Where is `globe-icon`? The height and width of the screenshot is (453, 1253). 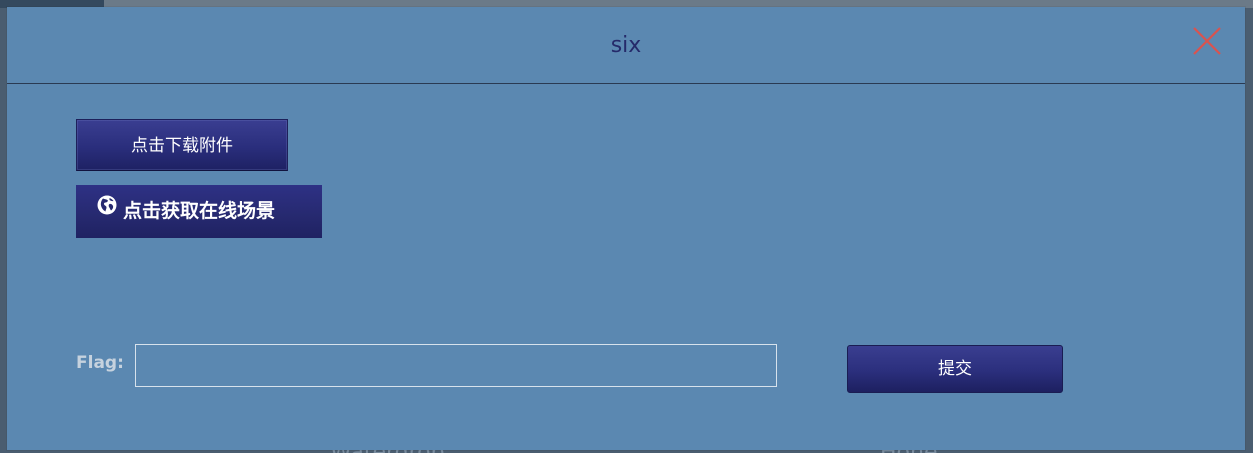 globe-icon is located at coordinates (107, 209).